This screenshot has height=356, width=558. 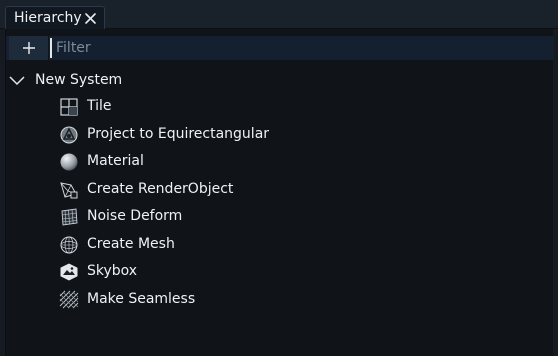 What do you see at coordinates (306, 135) in the screenshot?
I see `tree-item-project-to-equirectangular: Project to Equirectangular` at bounding box center [306, 135].